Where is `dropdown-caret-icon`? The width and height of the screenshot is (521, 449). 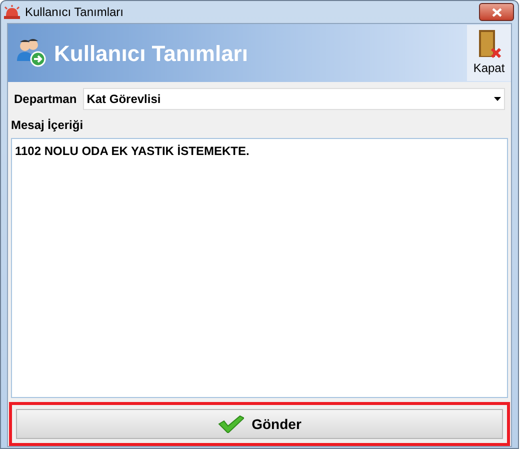 dropdown-caret-icon is located at coordinates (497, 99).